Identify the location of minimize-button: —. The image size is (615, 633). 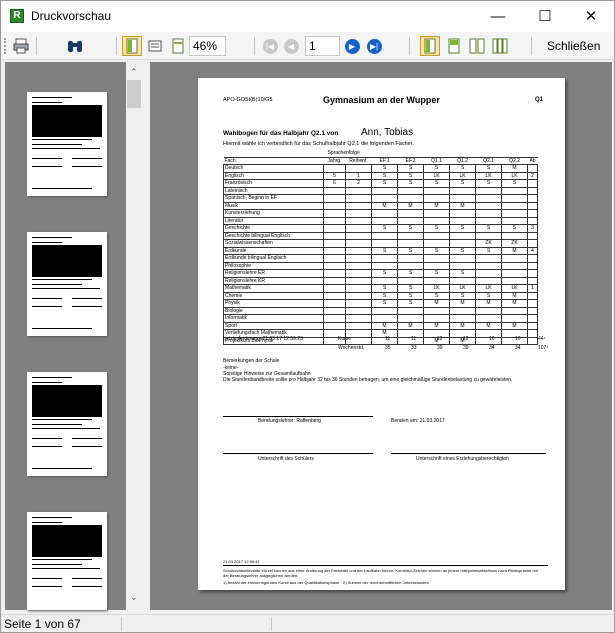
(498, 16).